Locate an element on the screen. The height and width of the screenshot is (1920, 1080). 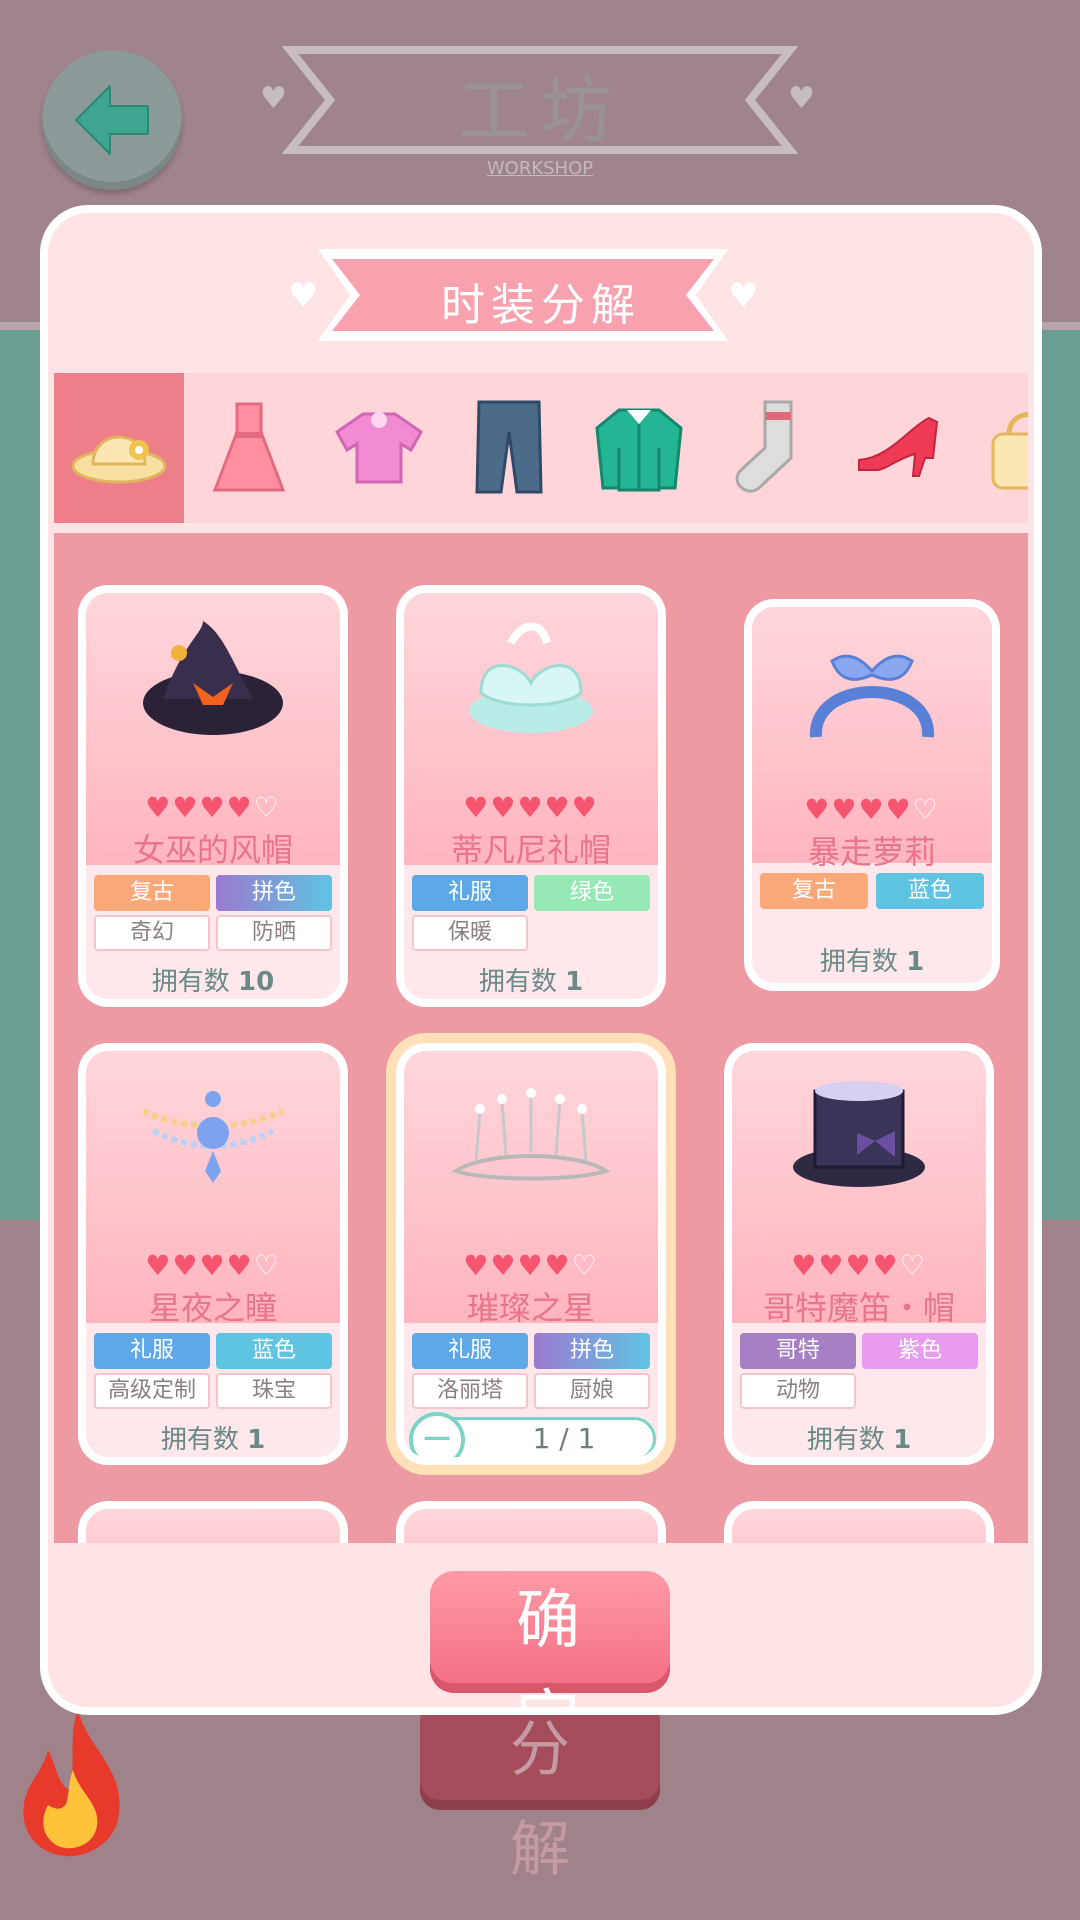
item-card-selected: ♥♥♥♥♡ 璀璨之星 礼服 拼色 洛丽塔 厨娘 − 1 / 1 is located at coordinates (531, 1254).